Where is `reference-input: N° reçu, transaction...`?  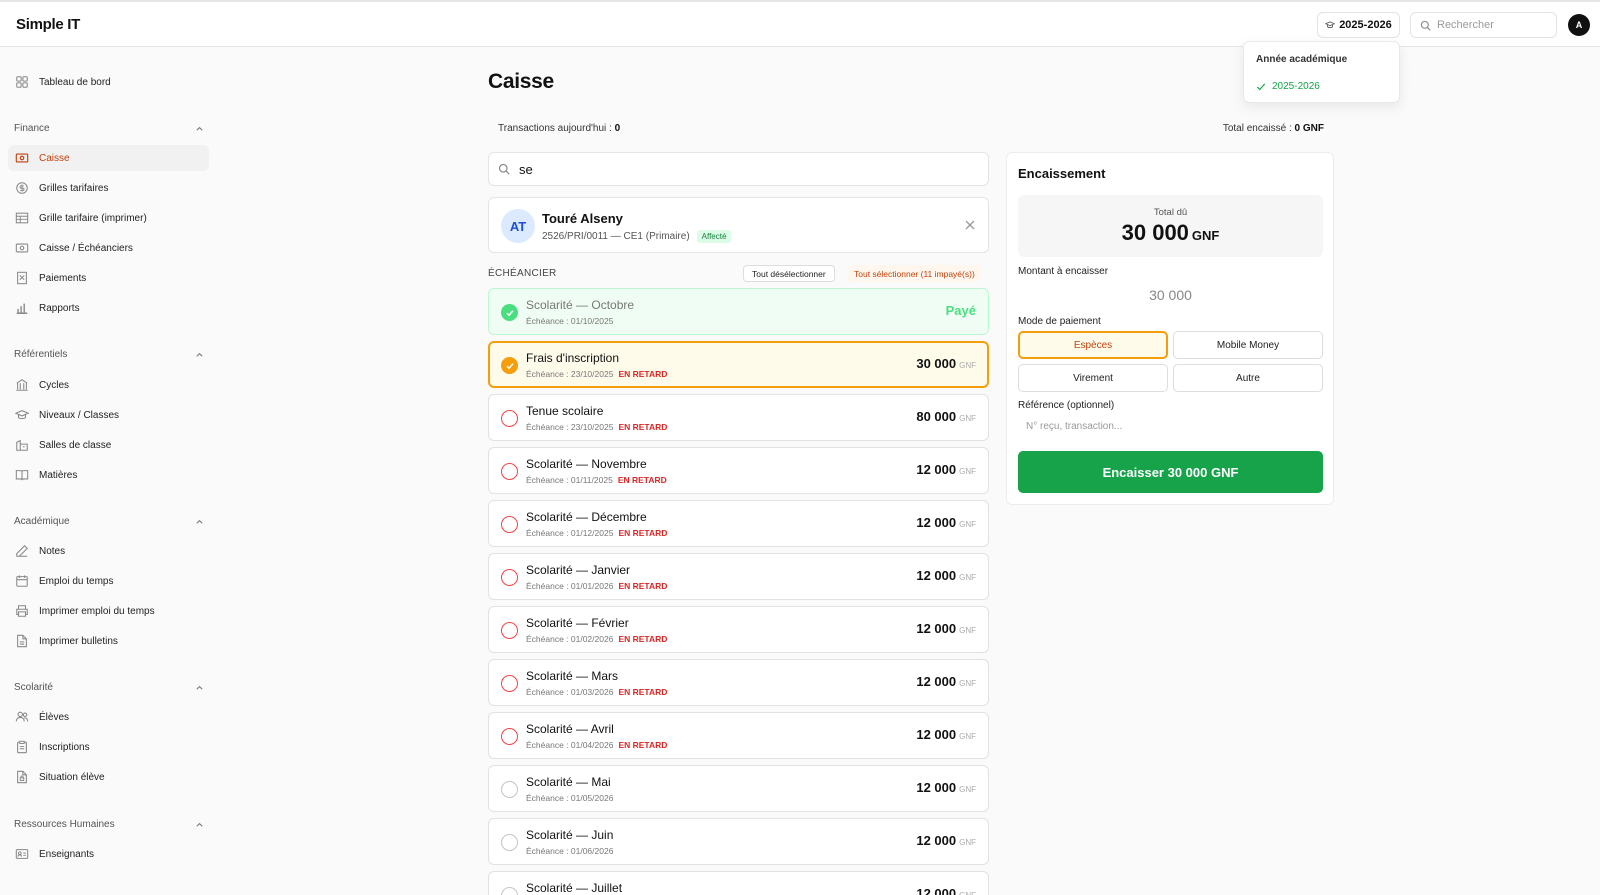 reference-input: N° reçu, transaction... is located at coordinates (1170, 426).